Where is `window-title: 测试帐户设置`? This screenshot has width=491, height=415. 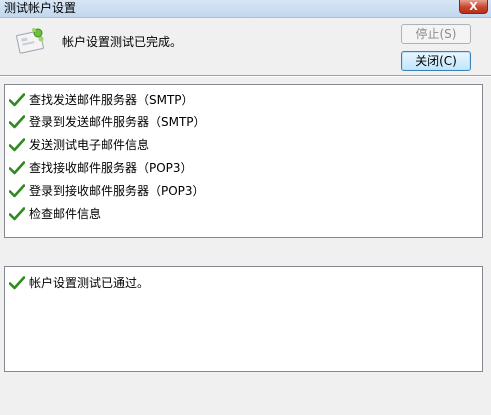
window-title: 测试帐户设置 is located at coordinates (40, 8).